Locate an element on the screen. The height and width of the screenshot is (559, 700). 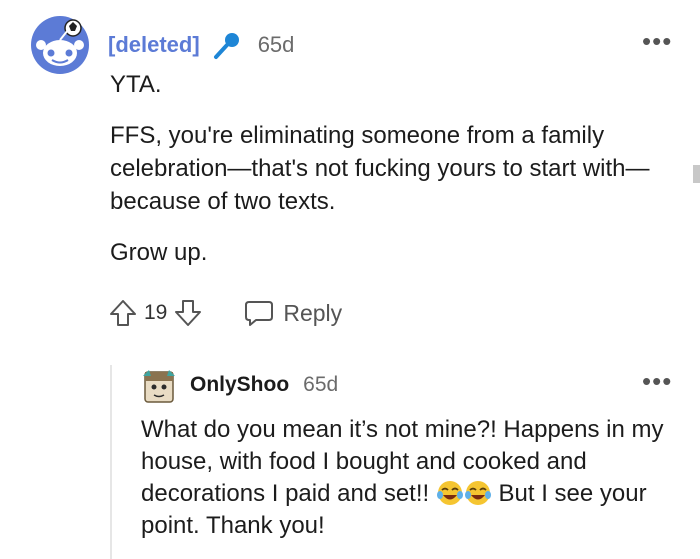
comment-actions: 19 Reply is located at coordinates (225, 313).